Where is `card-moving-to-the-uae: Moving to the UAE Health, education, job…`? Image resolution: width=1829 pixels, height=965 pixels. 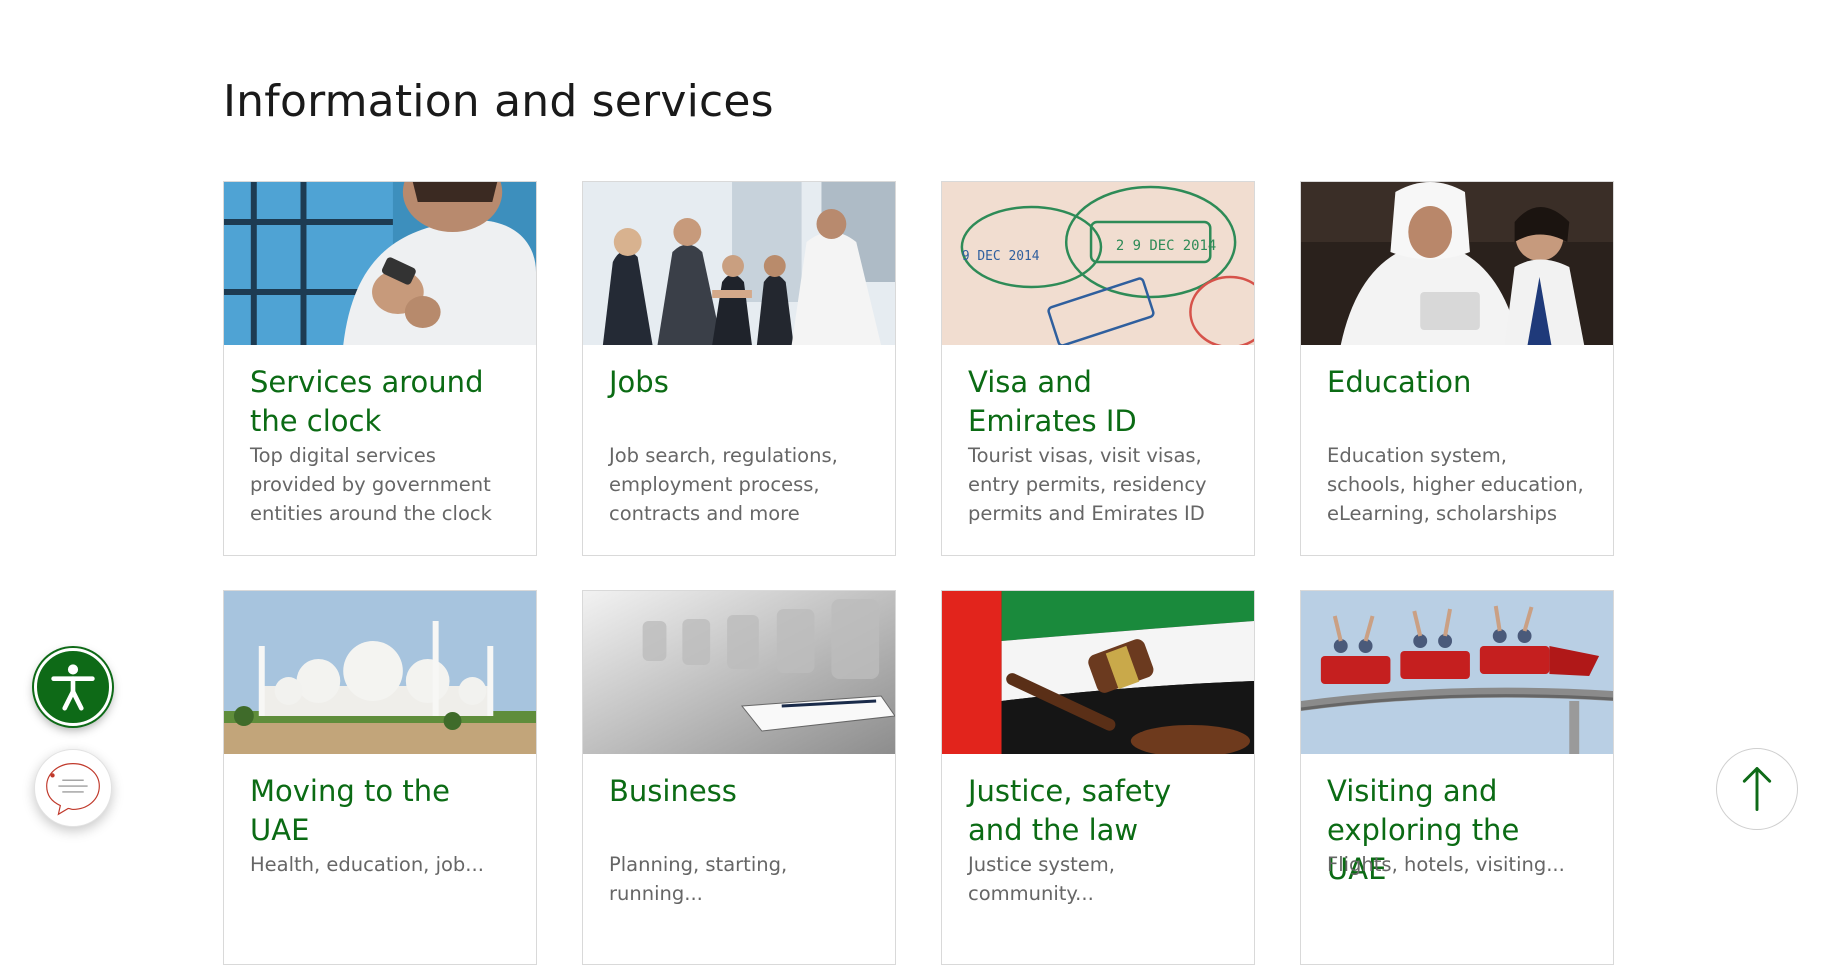
card-moving-to-the-uae: Moving to the UAE Health, education, job… is located at coordinates (380, 777).